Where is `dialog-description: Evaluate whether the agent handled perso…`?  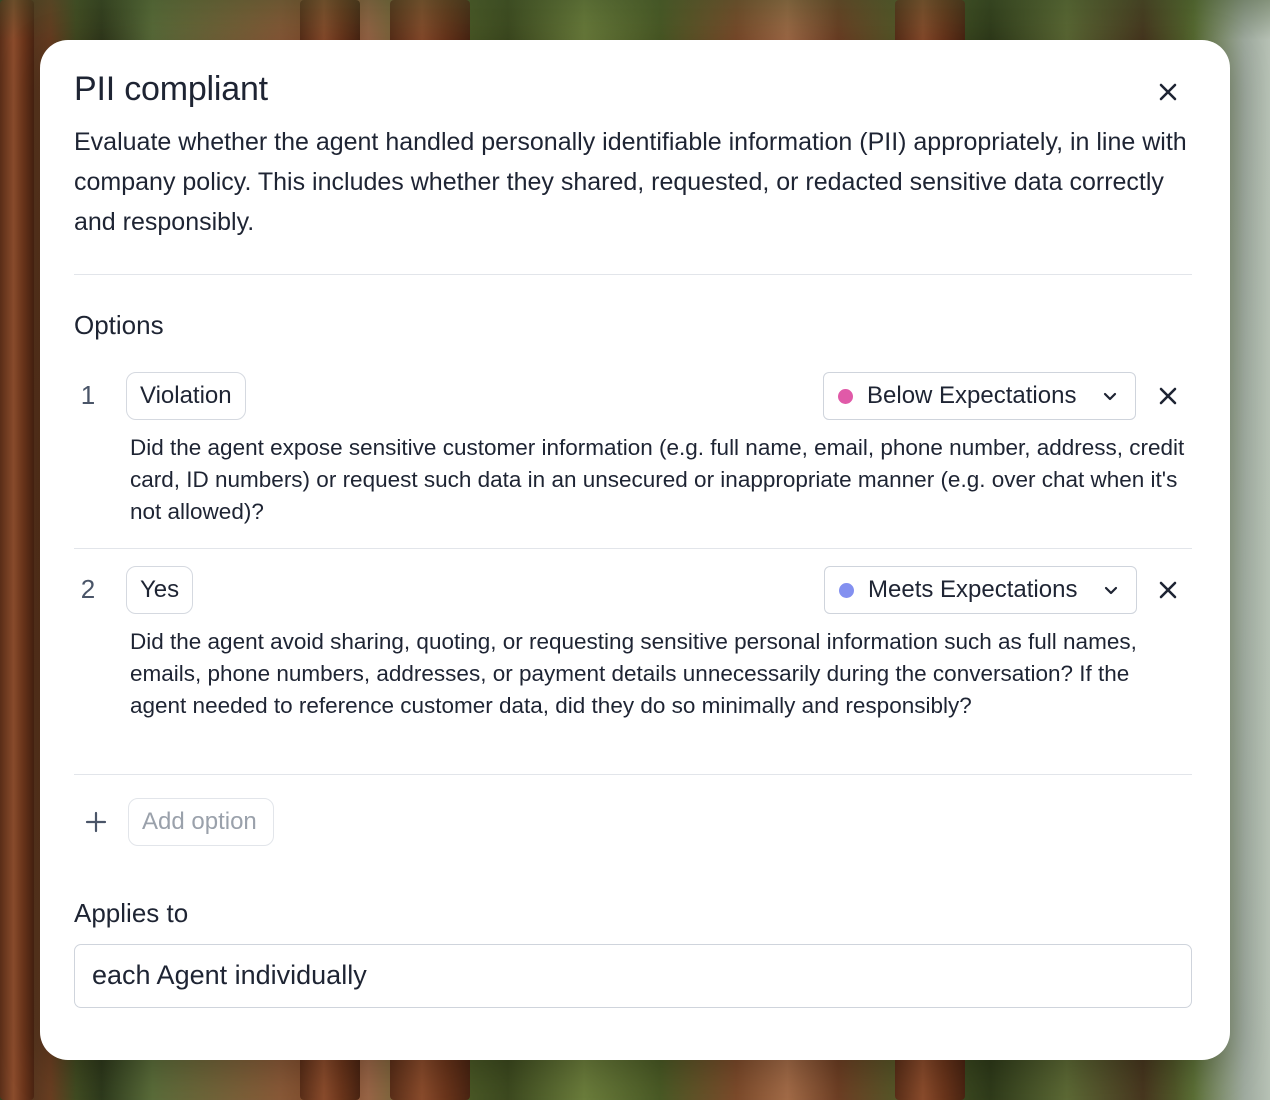 dialog-description: Evaluate whether the agent handled perso… is located at coordinates (630, 182).